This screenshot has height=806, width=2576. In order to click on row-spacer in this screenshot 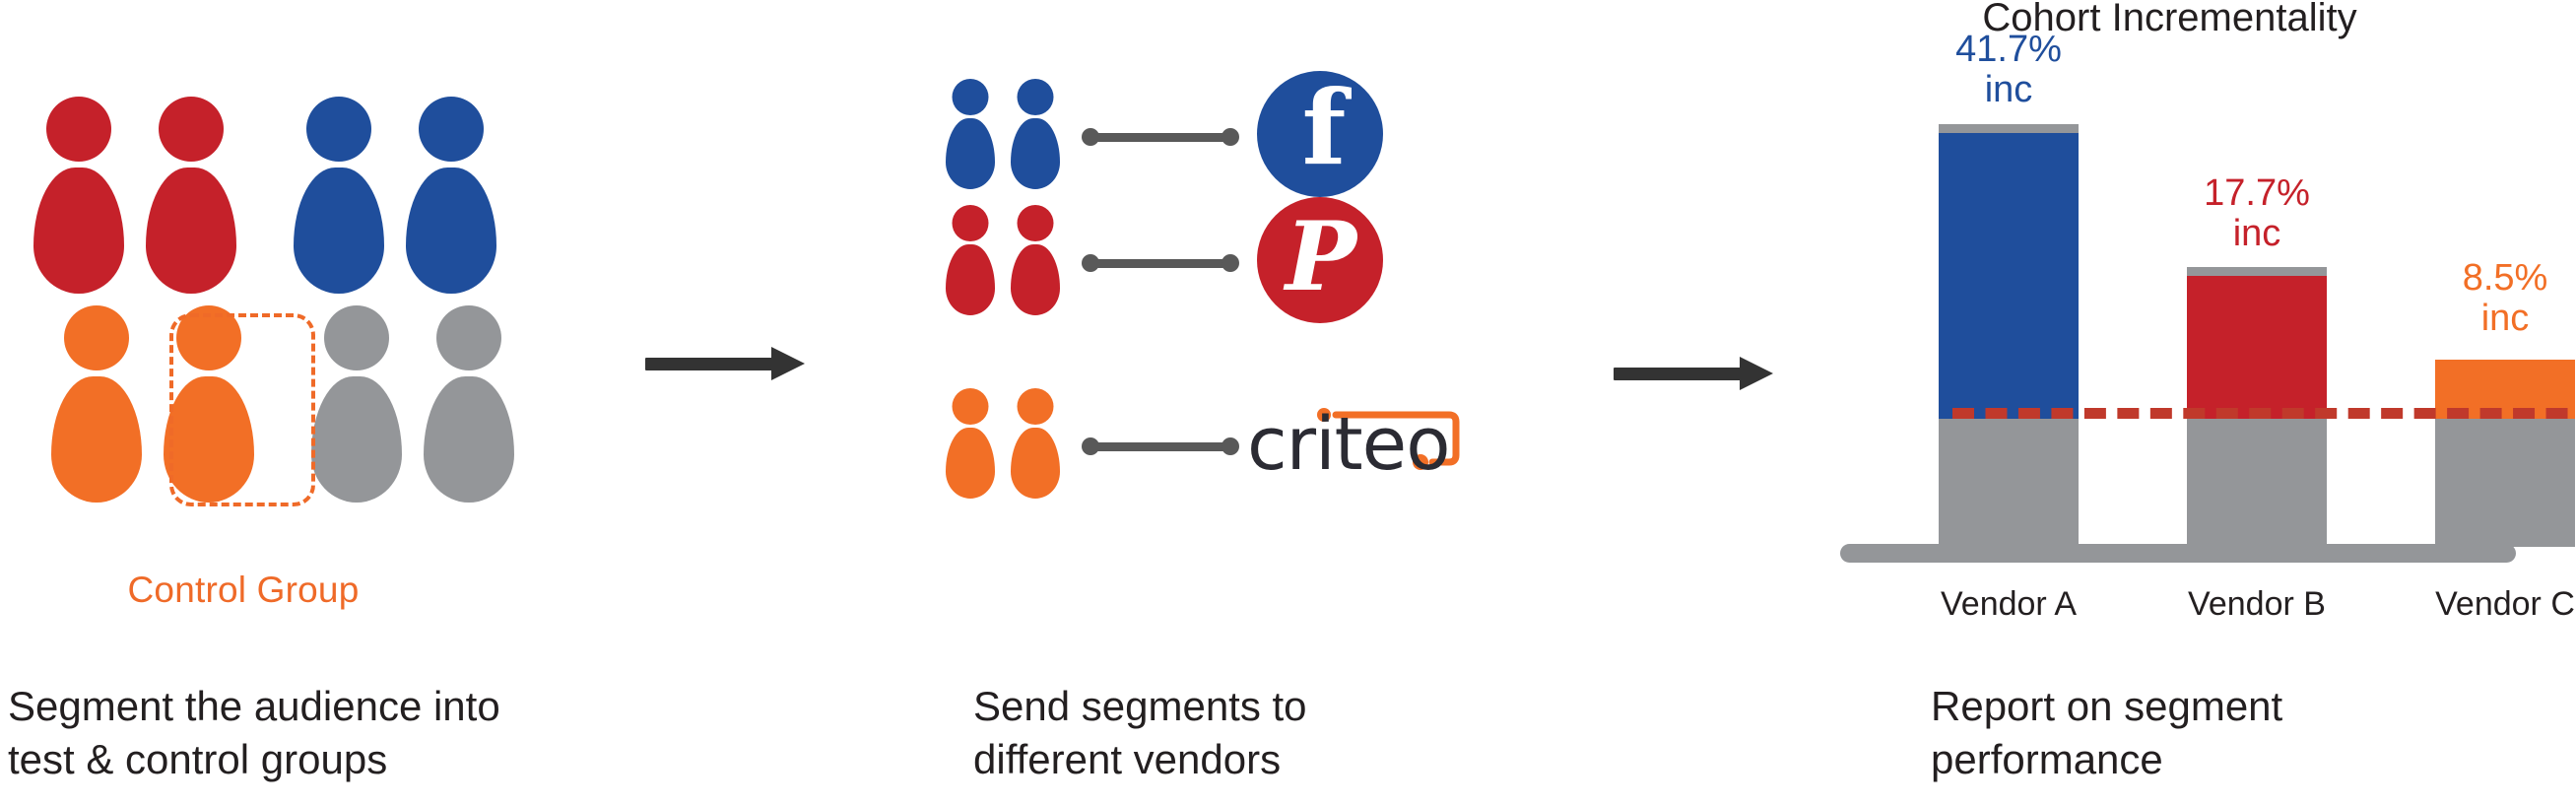, I will do `click(265, 195)`.